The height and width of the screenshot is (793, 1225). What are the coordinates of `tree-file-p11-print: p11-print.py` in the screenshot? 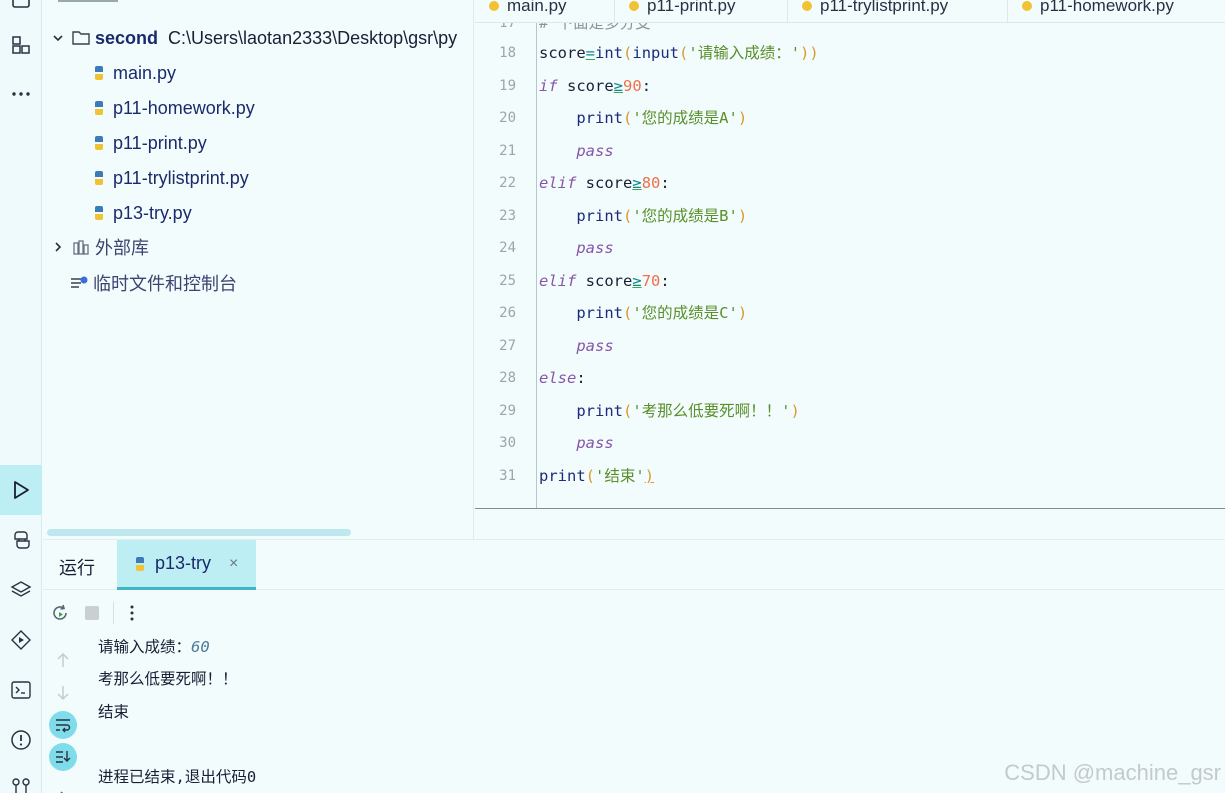 It's located at (148, 143).